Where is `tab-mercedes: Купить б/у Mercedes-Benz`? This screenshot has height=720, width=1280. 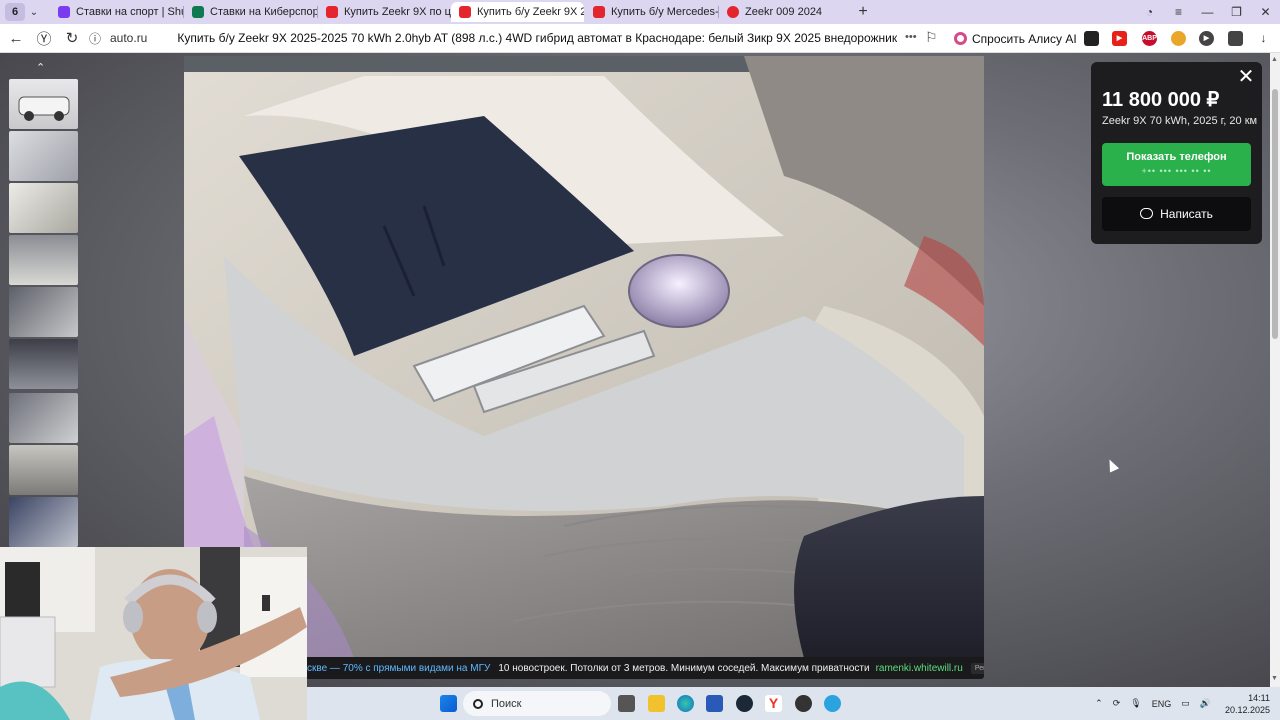
tab-mercedes: Купить б/у Mercedes-Benz is located at coordinates (651, 12).